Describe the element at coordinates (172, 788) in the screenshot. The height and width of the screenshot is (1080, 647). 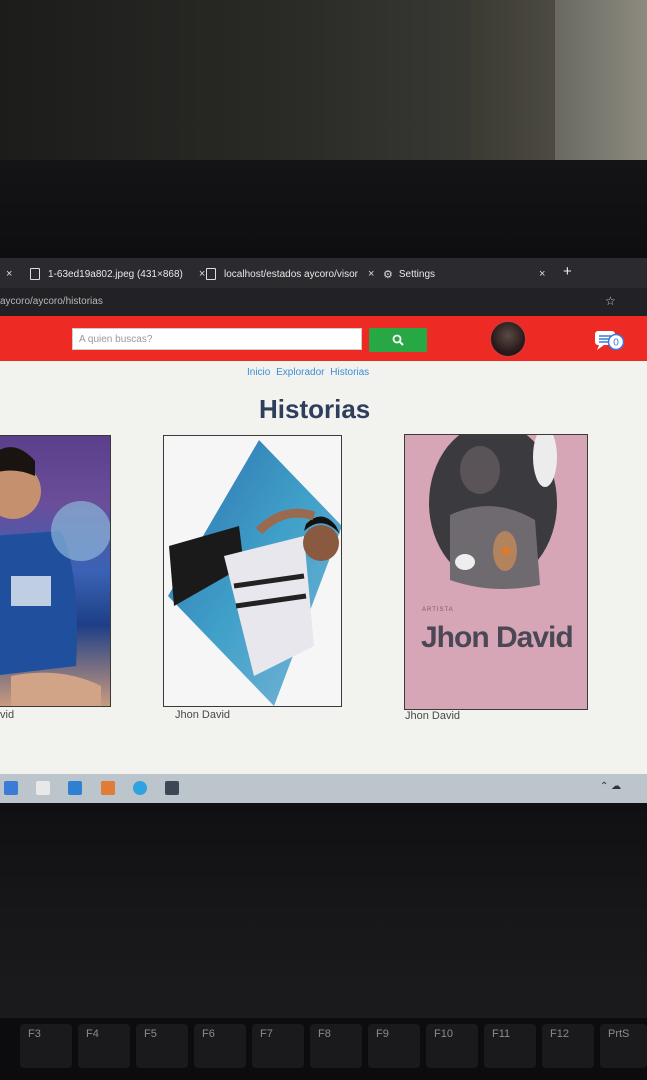
I see `terminal-icon` at that location.